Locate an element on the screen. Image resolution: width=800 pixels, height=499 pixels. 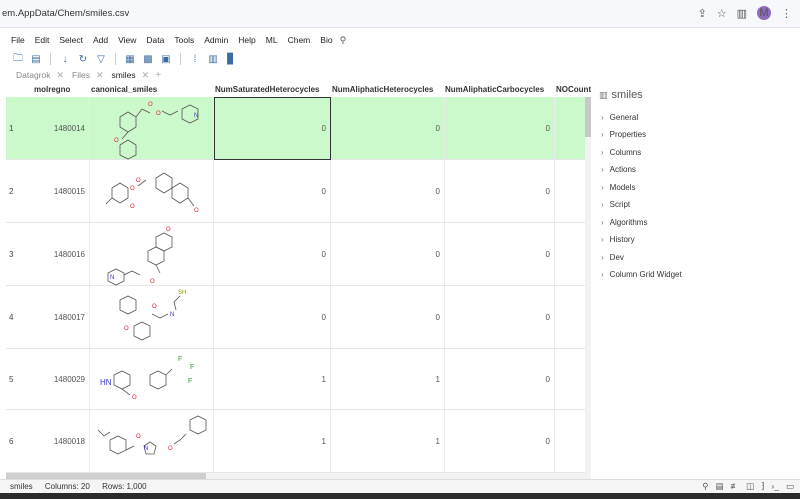
column-header-nocount: NOCount is located at coordinates (573, 90).